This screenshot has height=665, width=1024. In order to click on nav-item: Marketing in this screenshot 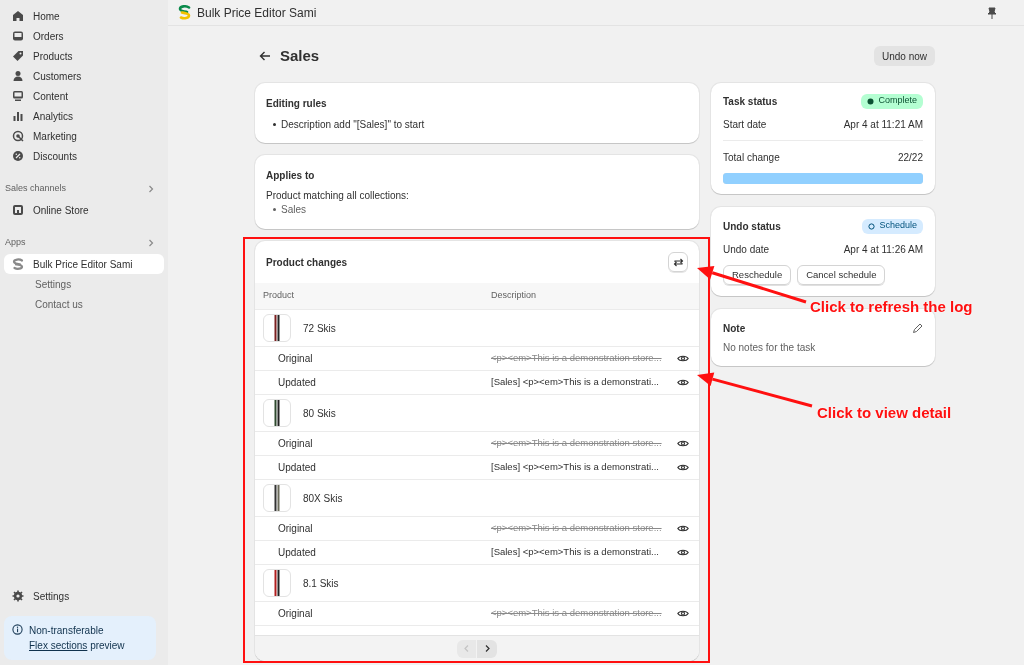, I will do `click(84, 136)`.